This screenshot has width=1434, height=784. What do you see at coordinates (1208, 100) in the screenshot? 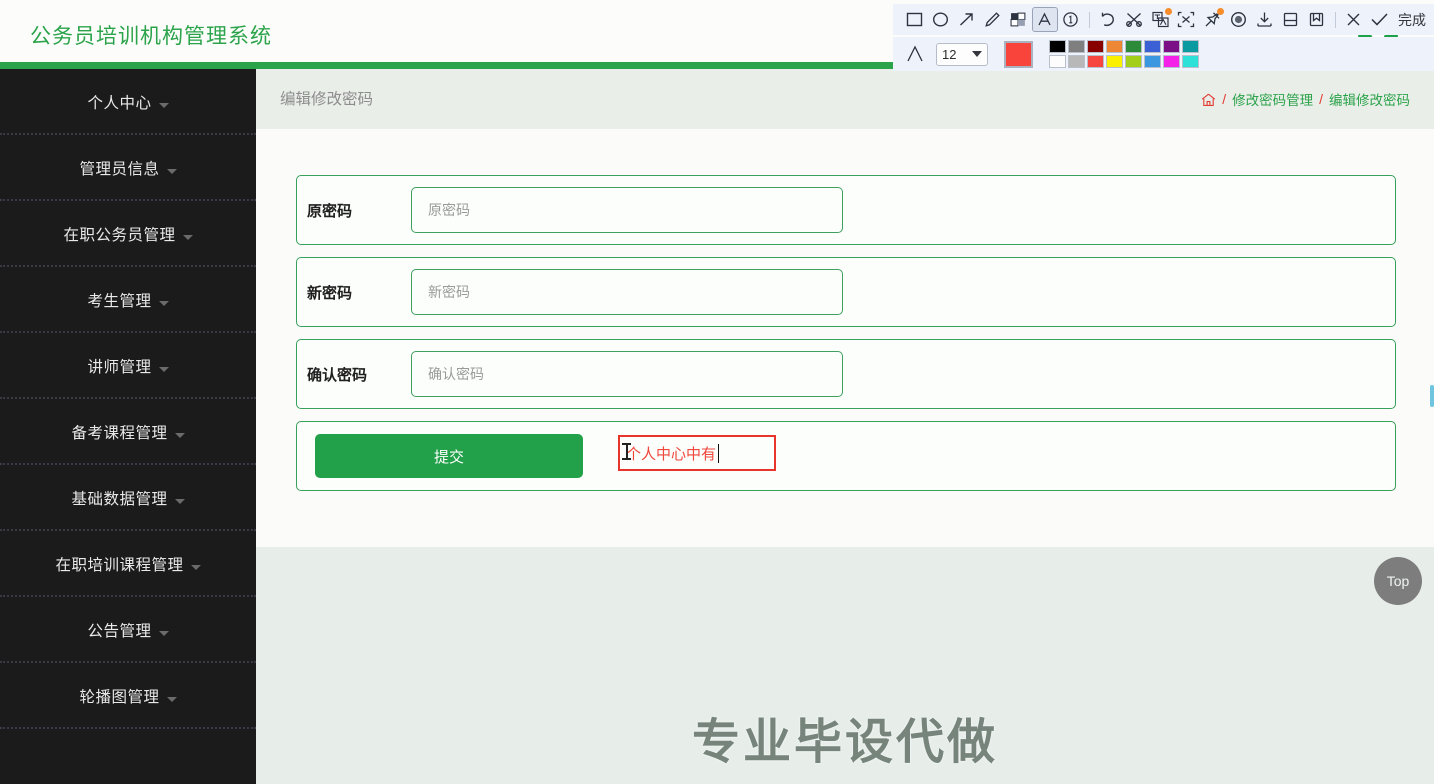
I see `home-icon` at bounding box center [1208, 100].